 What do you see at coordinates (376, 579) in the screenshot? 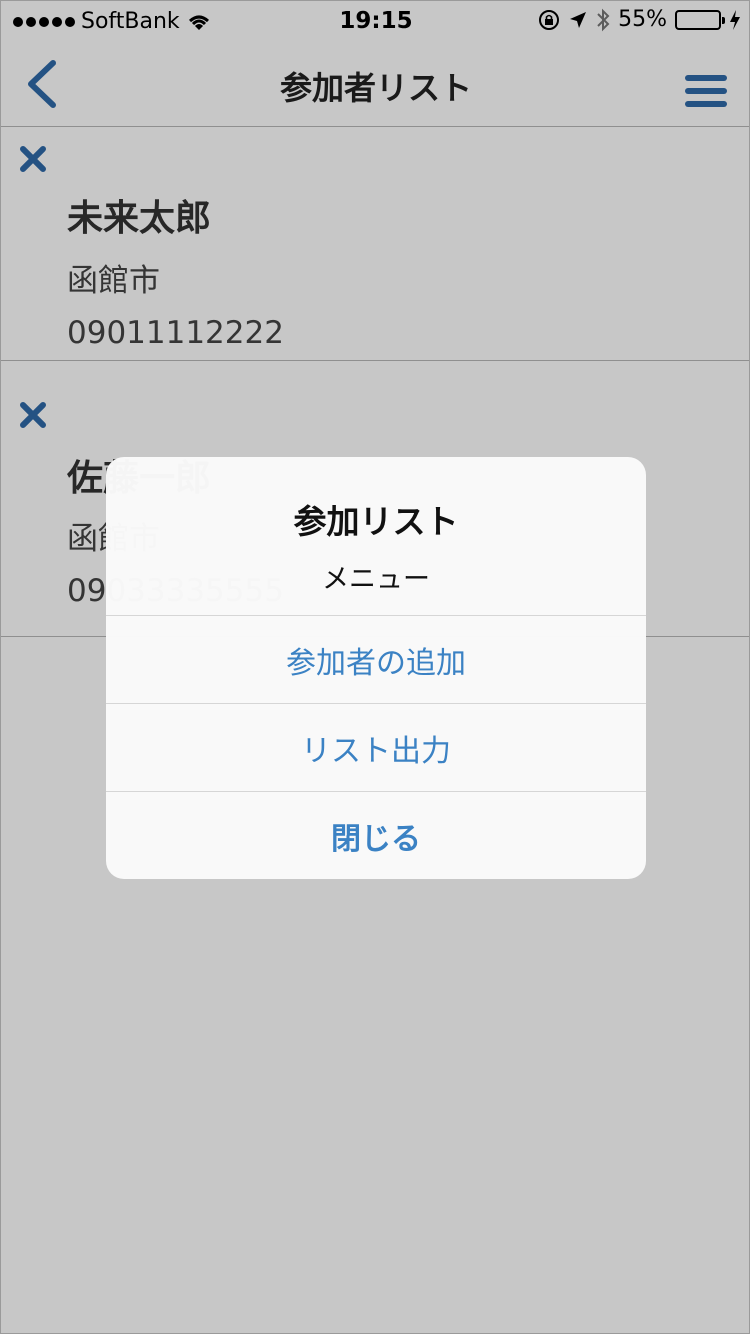
I see `alert-message: メニュー` at bounding box center [376, 579].